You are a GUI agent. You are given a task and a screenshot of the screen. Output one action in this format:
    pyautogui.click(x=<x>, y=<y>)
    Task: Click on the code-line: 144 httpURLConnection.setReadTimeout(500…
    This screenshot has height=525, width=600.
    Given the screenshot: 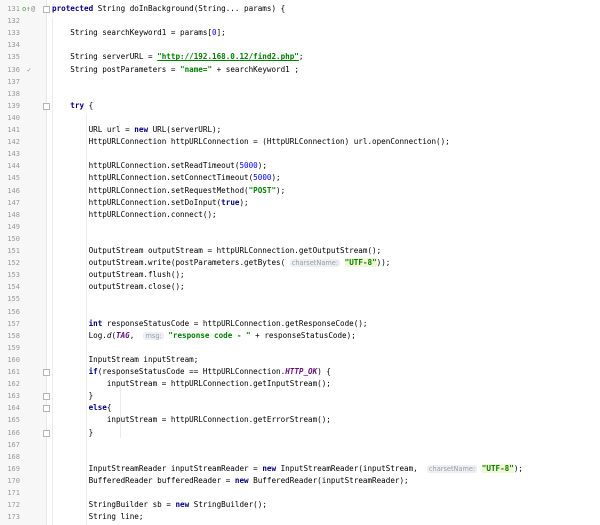 What is the action you would take?
    pyautogui.click(x=300, y=166)
    